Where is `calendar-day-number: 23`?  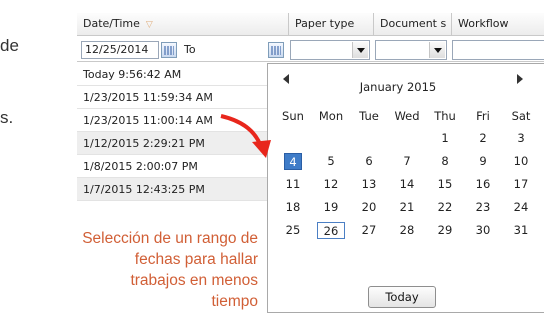 calendar-day-number: 23 is located at coordinates (483, 207).